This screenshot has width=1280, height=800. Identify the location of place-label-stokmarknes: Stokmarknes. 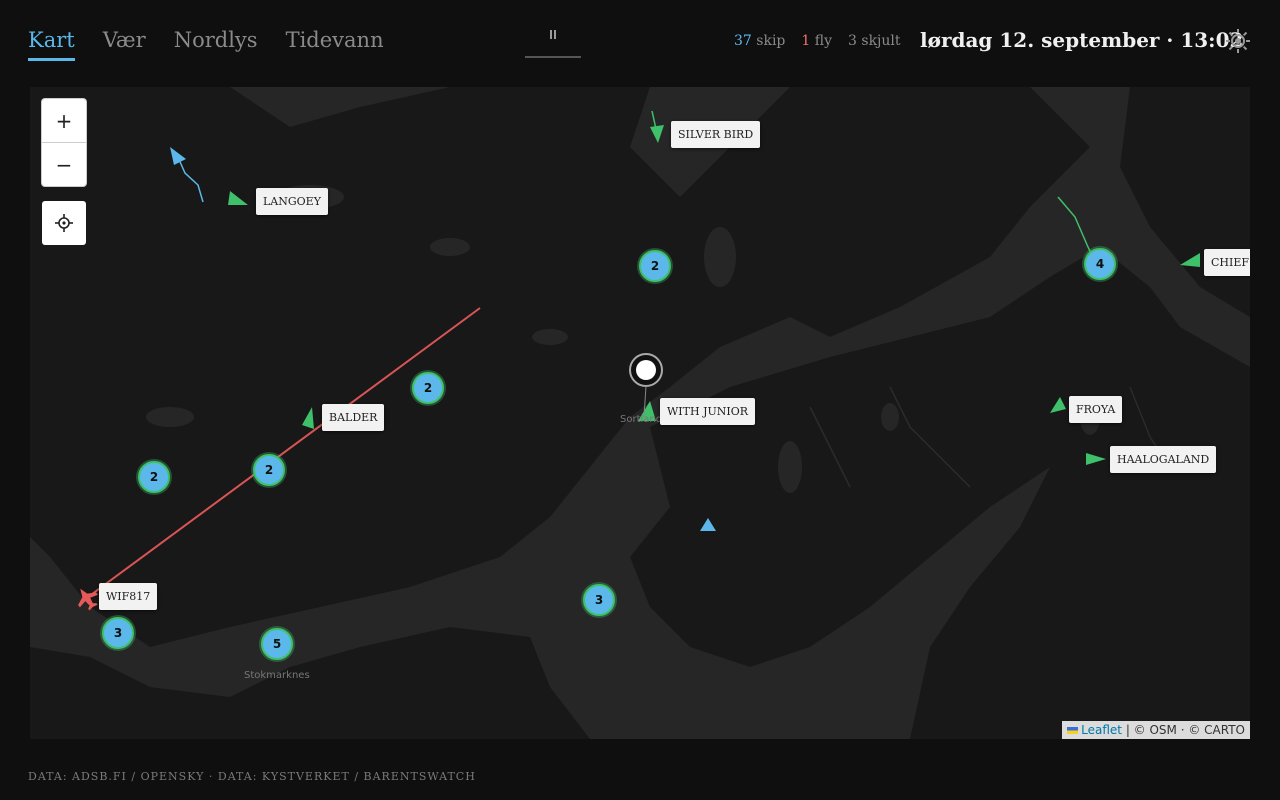
(277, 675).